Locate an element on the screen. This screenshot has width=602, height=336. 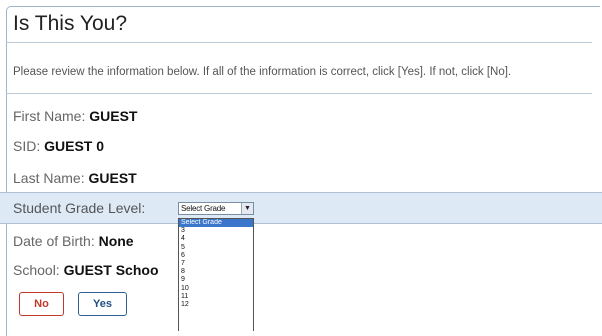
first-name-field: First Name: GUEST is located at coordinates (75, 116).